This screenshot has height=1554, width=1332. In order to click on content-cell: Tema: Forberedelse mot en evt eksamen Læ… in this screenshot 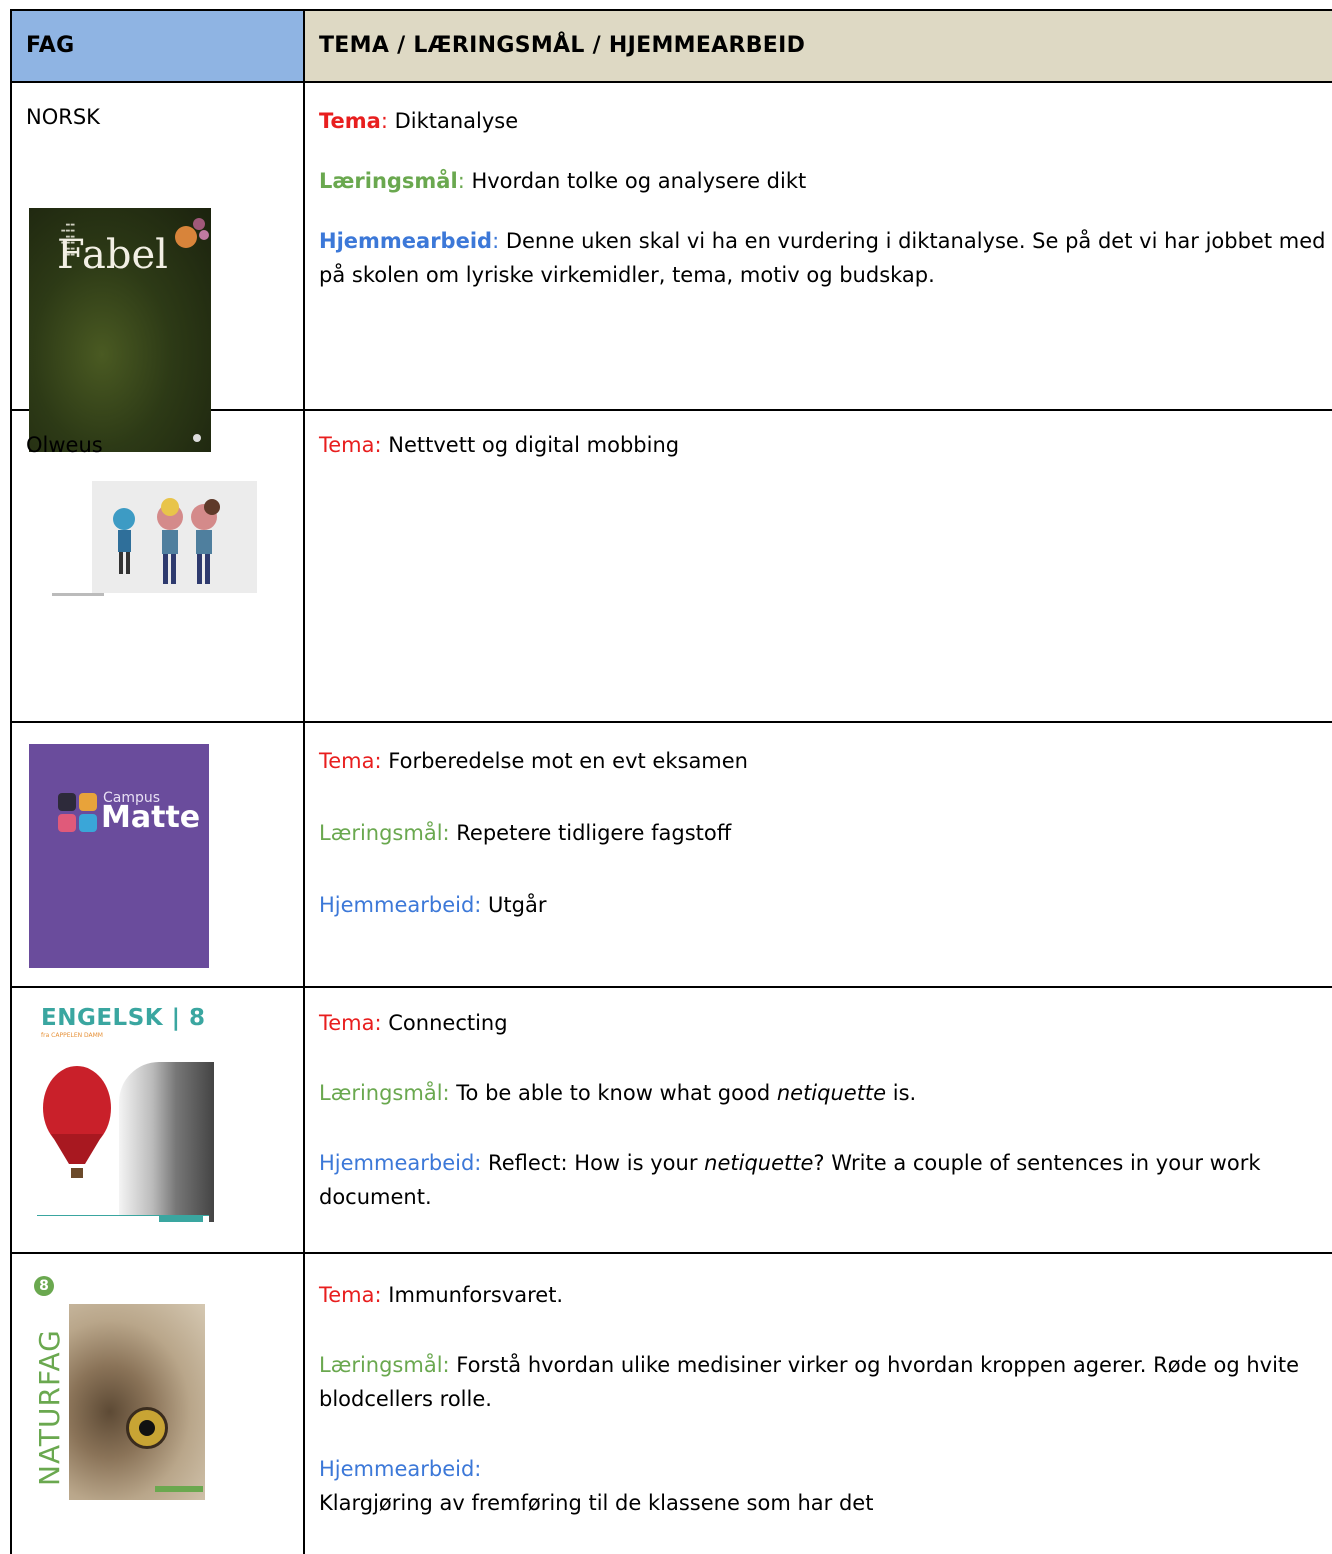, I will do `click(818, 854)`.